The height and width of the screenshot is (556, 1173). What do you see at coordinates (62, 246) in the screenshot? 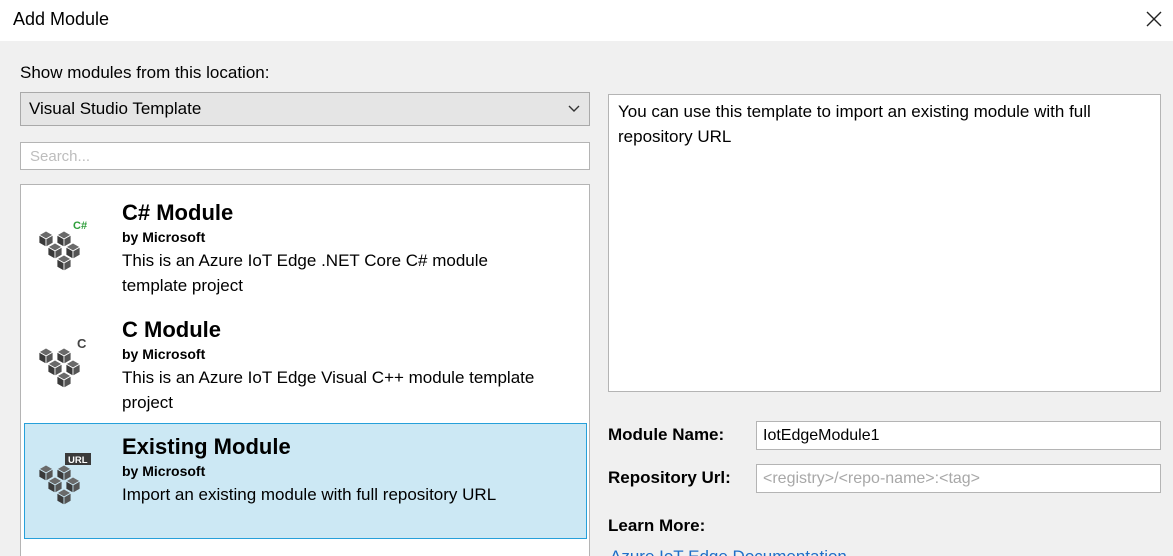
I see `csharp-module-icon: C#` at bounding box center [62, 246].